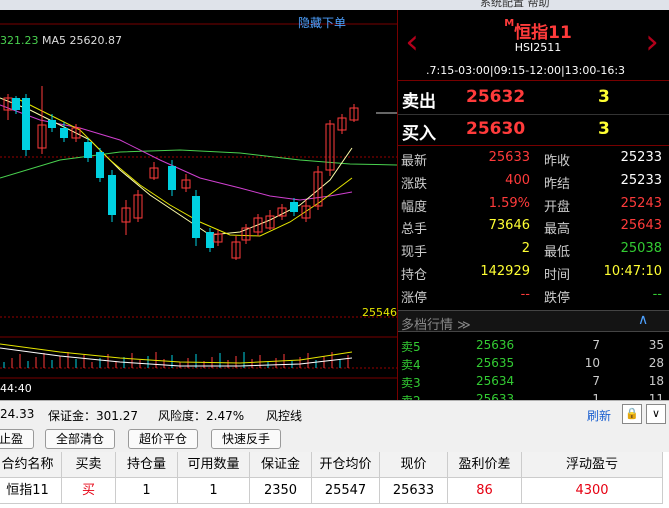 The width and height of the screenshot is (669, 508). I want to click on depth-volume: 10, so click(592, 363).